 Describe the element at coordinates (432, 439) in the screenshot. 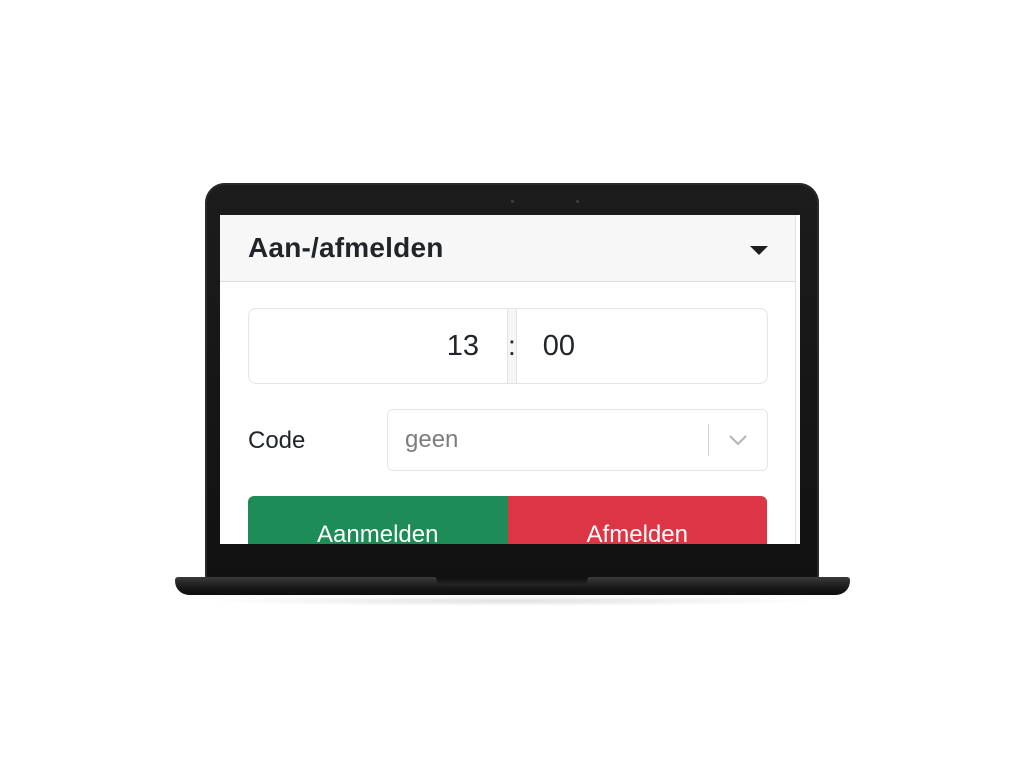

I see `code-selected-value: geen` at that location.